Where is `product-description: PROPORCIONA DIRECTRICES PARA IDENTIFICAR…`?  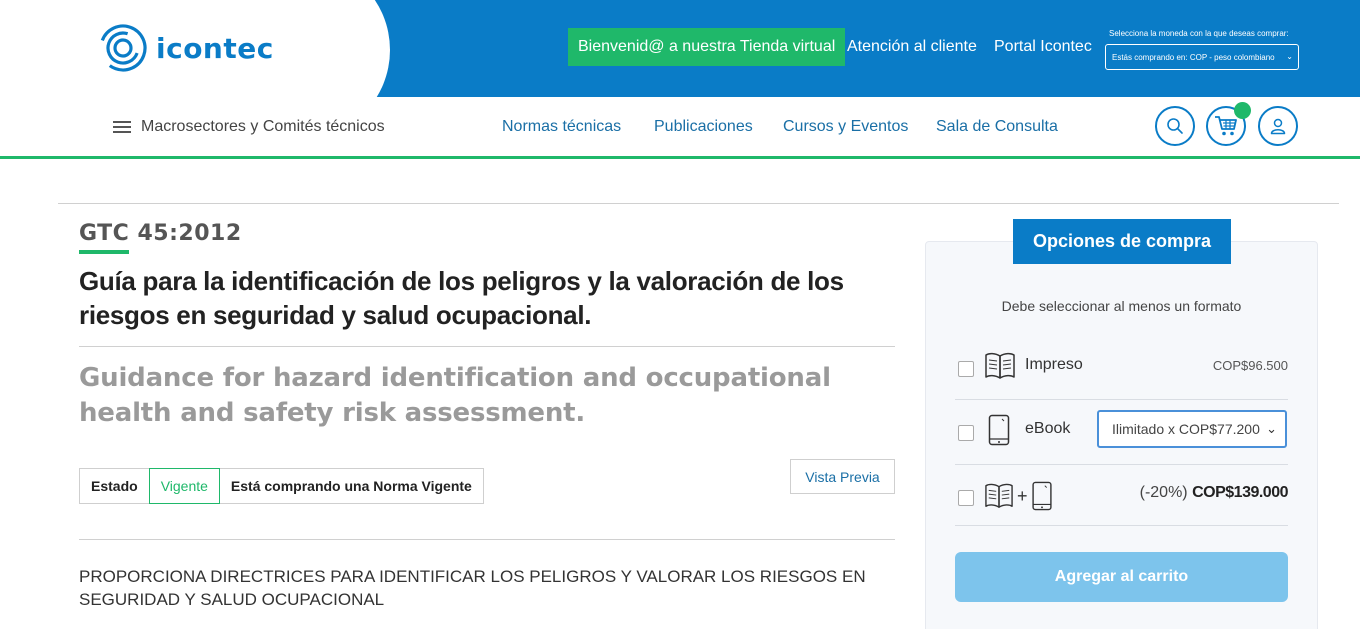
product-description: PROPORCIONA DIRECTRICES PARA IDENTIFICAR… is located at coordinates (472, 588).